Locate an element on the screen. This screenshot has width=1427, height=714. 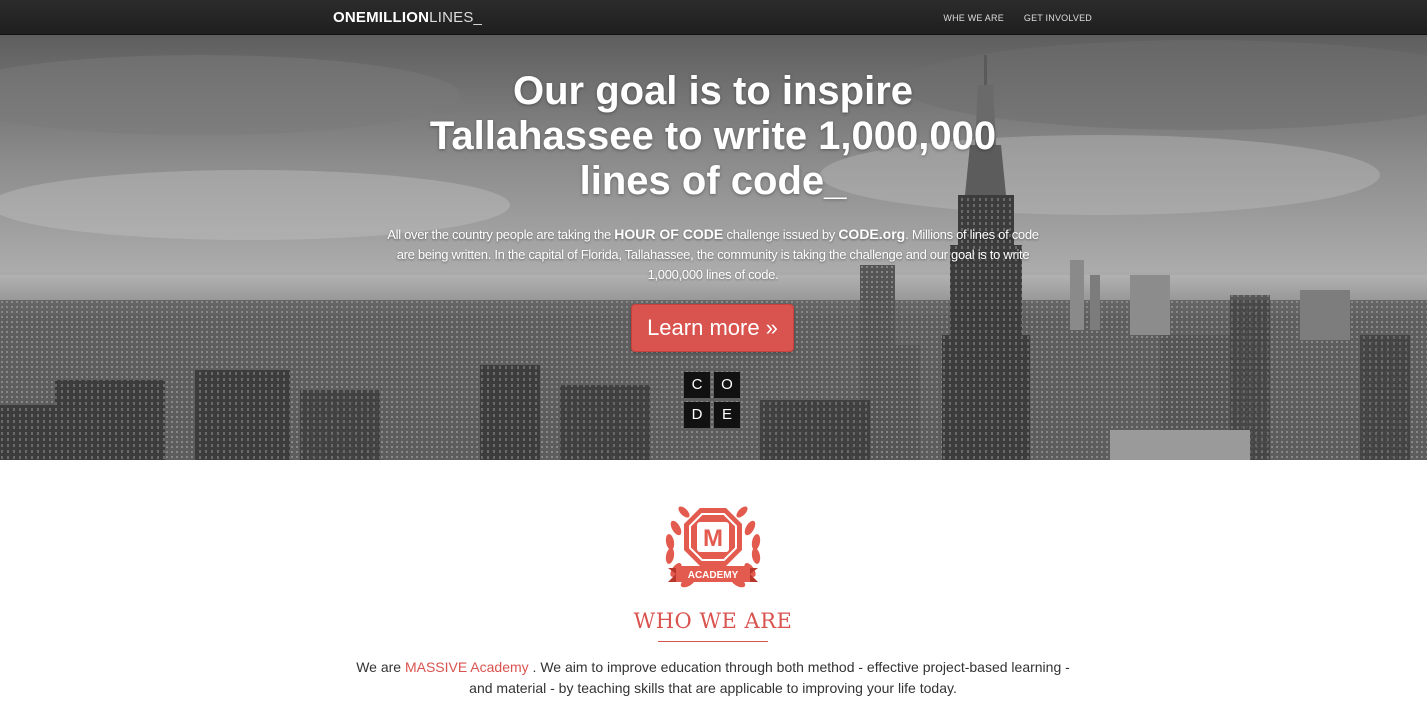
code-org-logo: C O D E is located at coordinates (713, 401).